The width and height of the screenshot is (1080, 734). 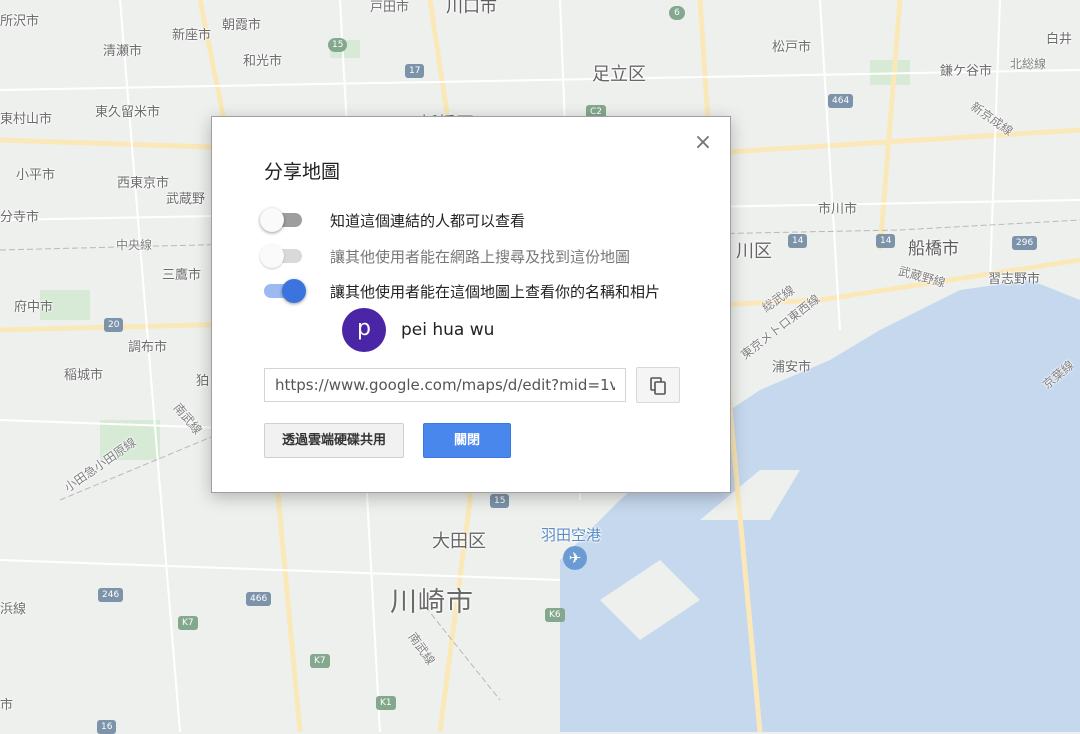 What do you see at coordinates (575, 558) in the screenshot?
I see `airport-icon: ✈` at bounding box center [575, 558].